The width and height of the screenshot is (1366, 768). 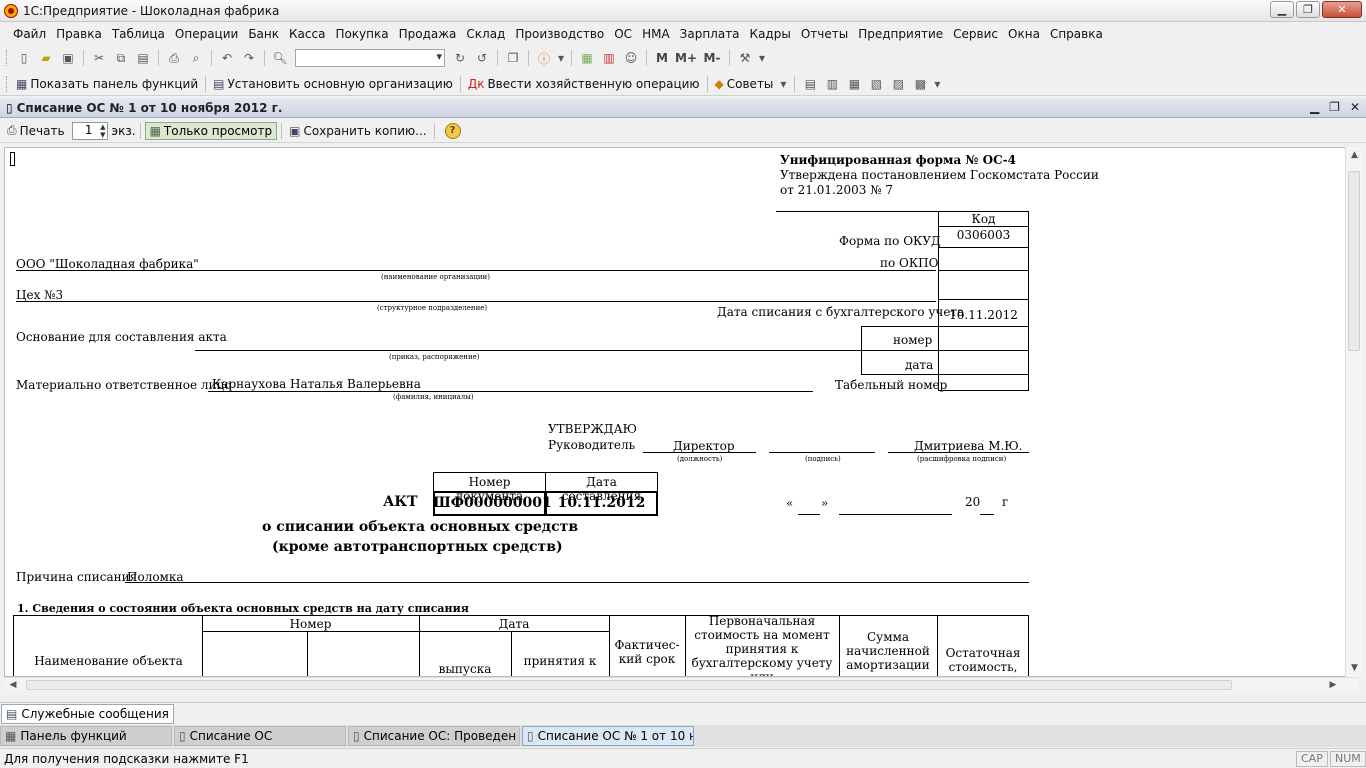 What do you see at coordinates (29, 34) in the screenshot?
I see `menu-file: Файл` at bounding box center [29, 34].